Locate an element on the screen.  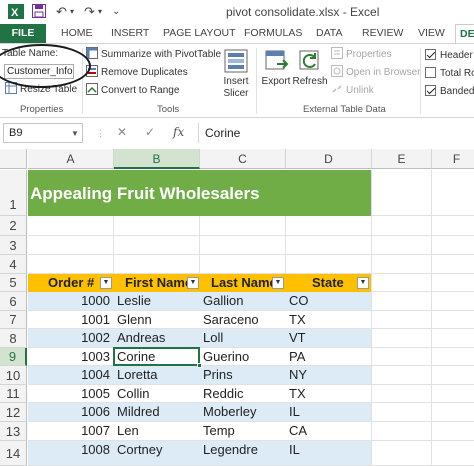
tab-formulas: FORMULAS is located at coordinates (273, 33).